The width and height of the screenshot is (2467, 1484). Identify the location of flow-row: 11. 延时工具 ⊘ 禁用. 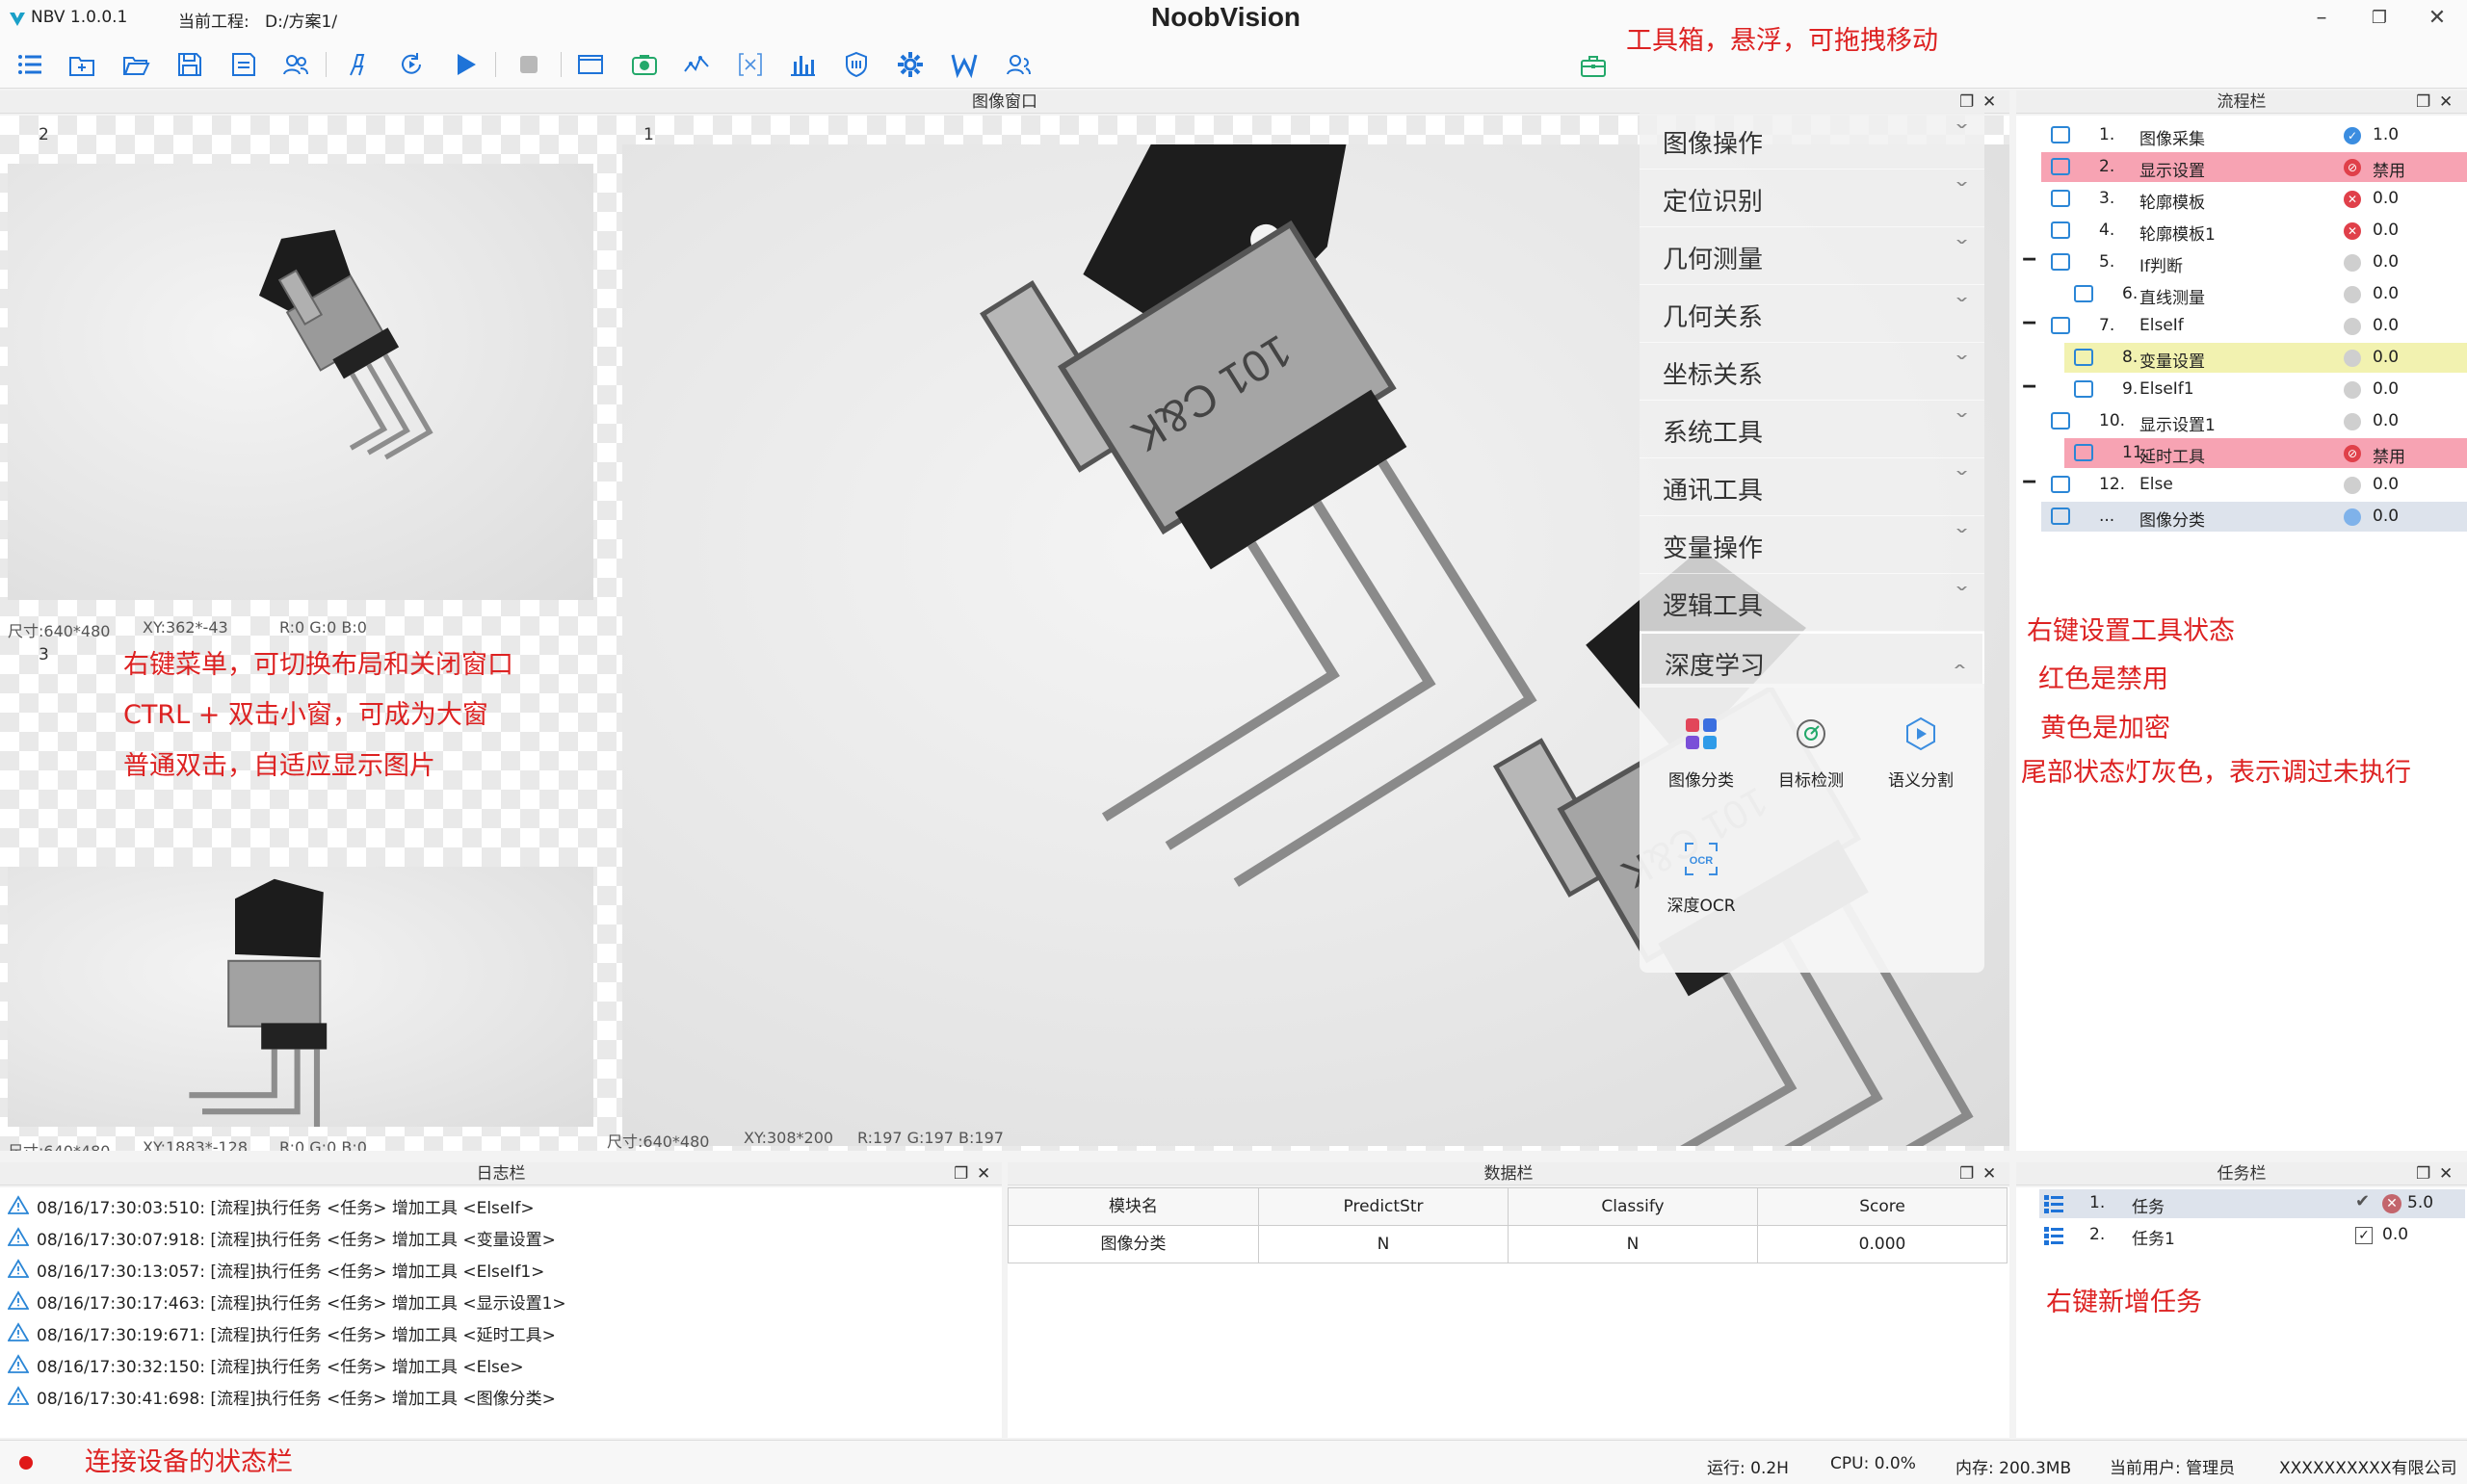
(2241, 453).